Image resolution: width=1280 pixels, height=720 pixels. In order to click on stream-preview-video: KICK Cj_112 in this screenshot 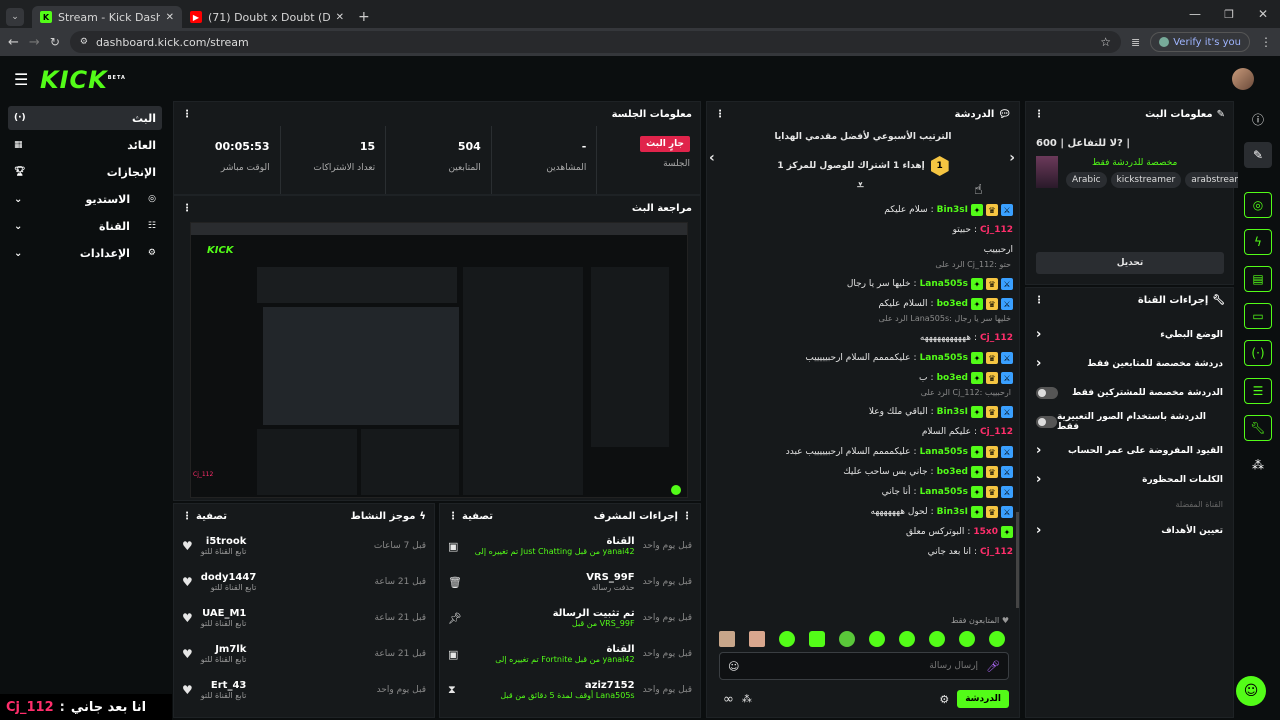, I will do `click(439, 360)`.